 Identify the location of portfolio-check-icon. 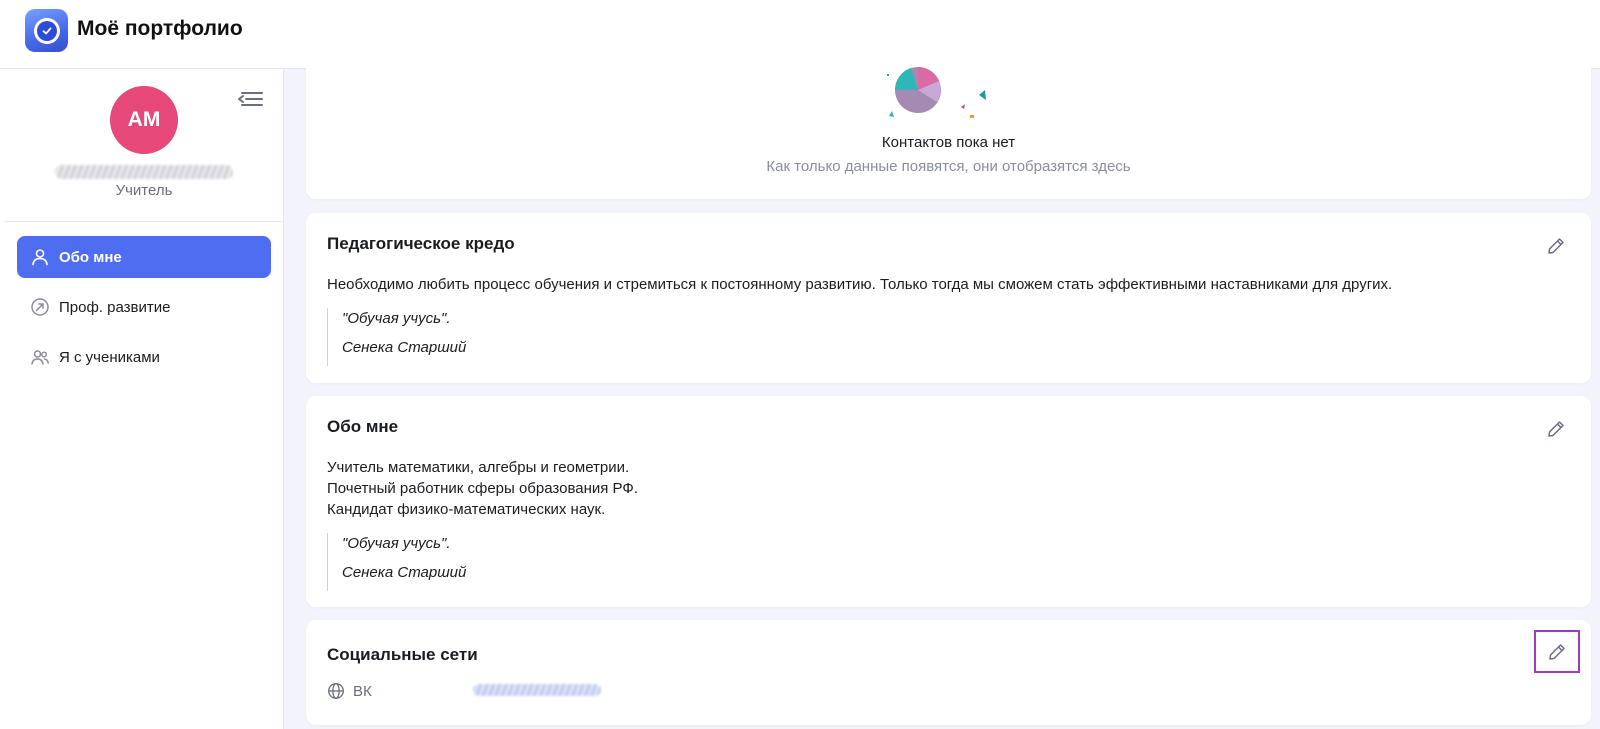
(46, 30).